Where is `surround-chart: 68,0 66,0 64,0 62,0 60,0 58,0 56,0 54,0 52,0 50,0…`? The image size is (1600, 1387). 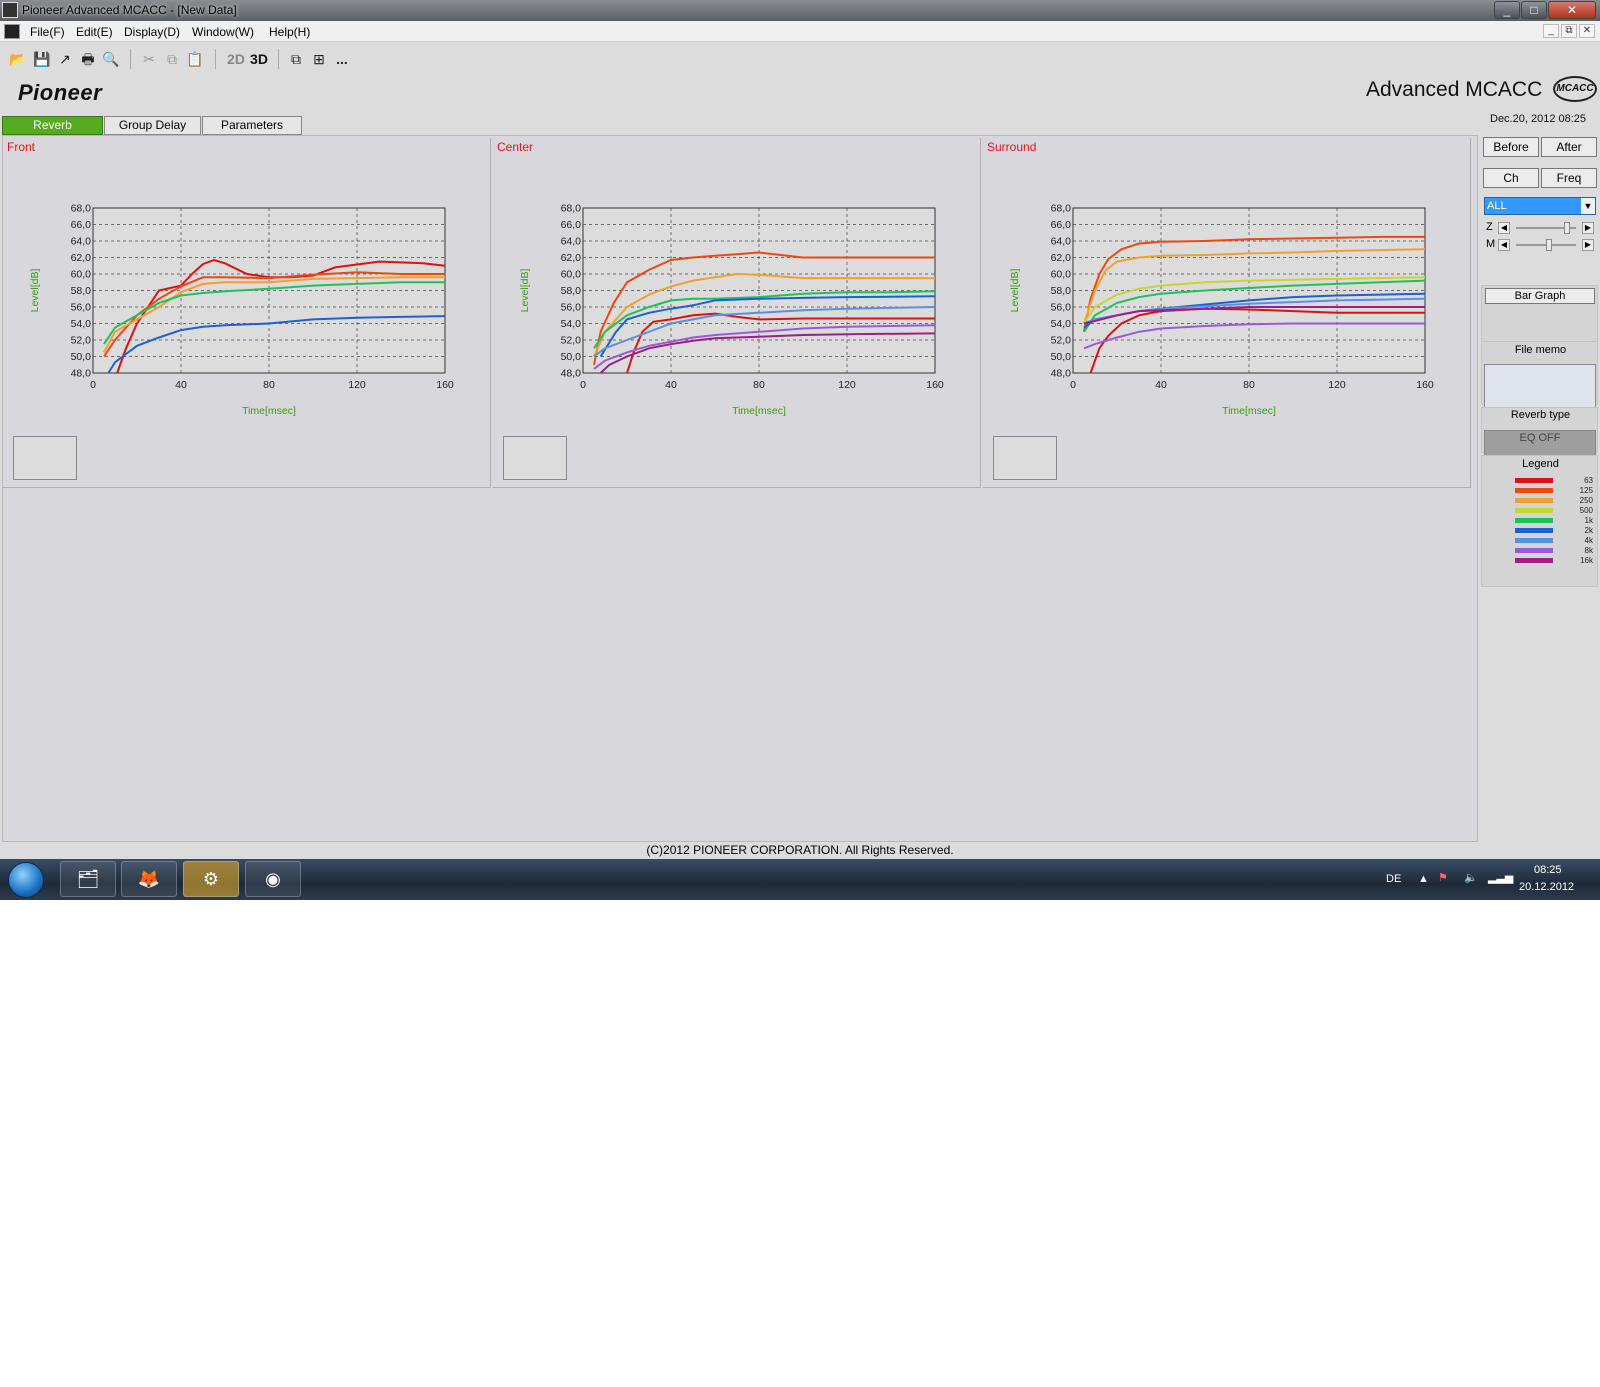
surround-chart: 68,0 66,0 64,0 62,0 60,0 58,0 56,0 54,0 52,0 50,0… is located at coordinates (1221, 310).